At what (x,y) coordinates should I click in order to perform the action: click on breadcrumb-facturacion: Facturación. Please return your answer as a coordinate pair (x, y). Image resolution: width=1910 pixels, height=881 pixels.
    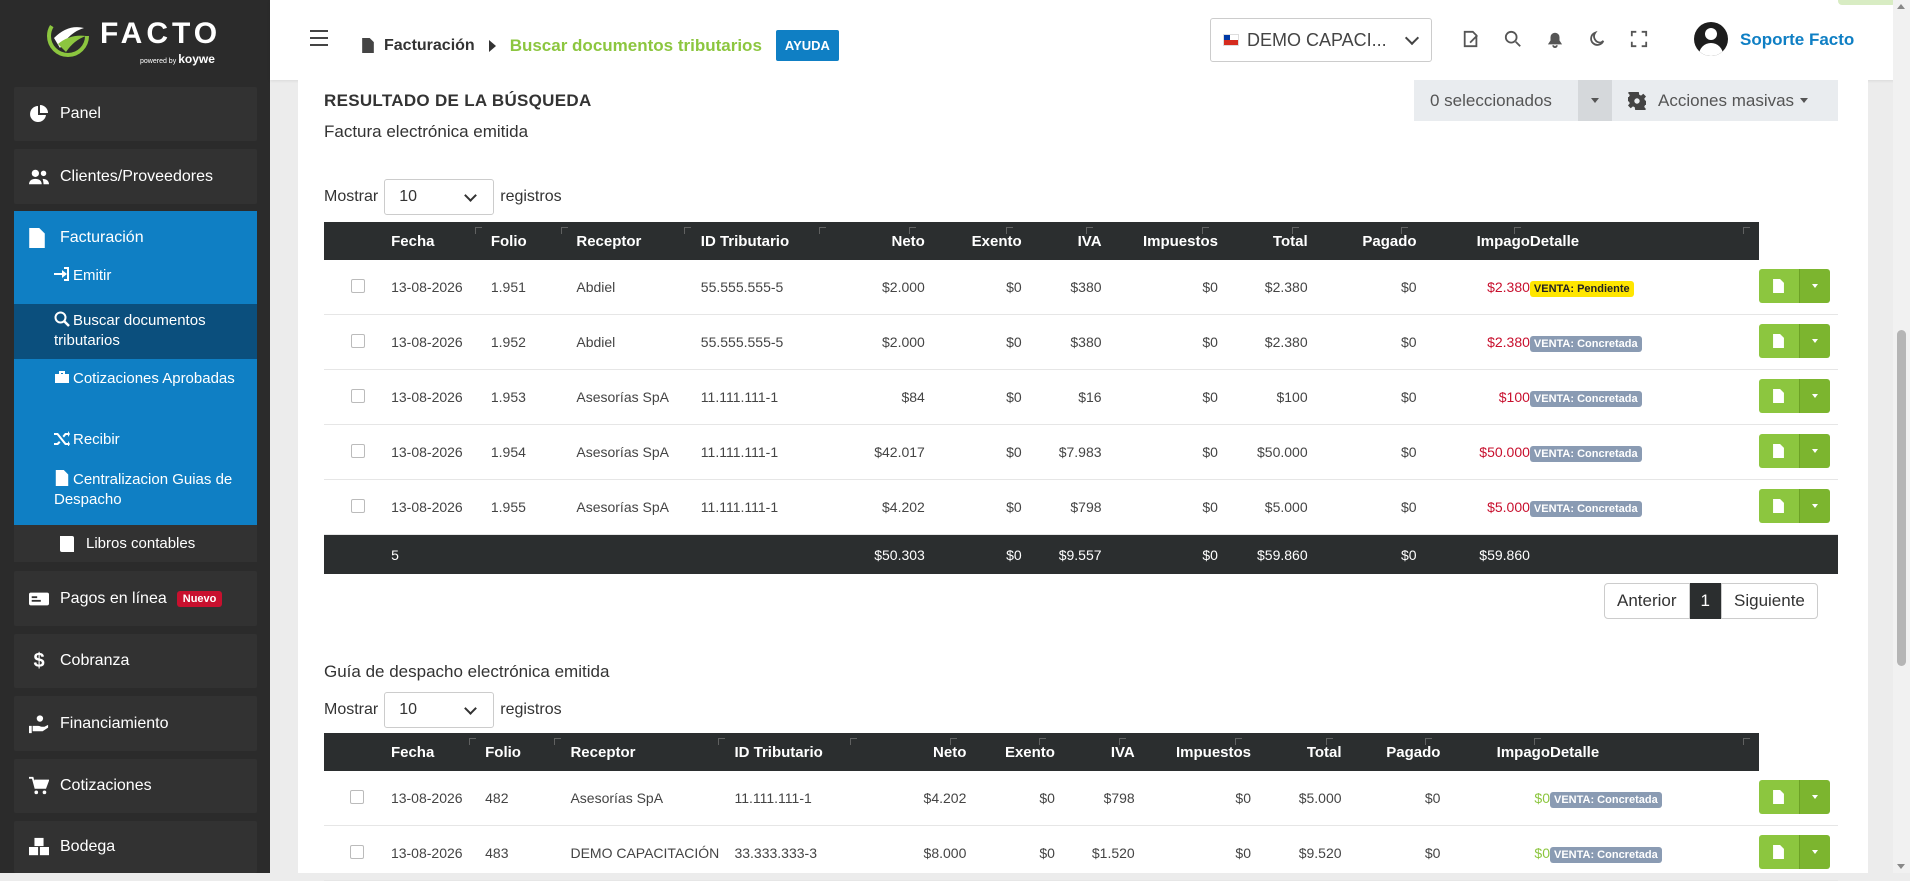
    Looking at the image, I should click on (429, 46).